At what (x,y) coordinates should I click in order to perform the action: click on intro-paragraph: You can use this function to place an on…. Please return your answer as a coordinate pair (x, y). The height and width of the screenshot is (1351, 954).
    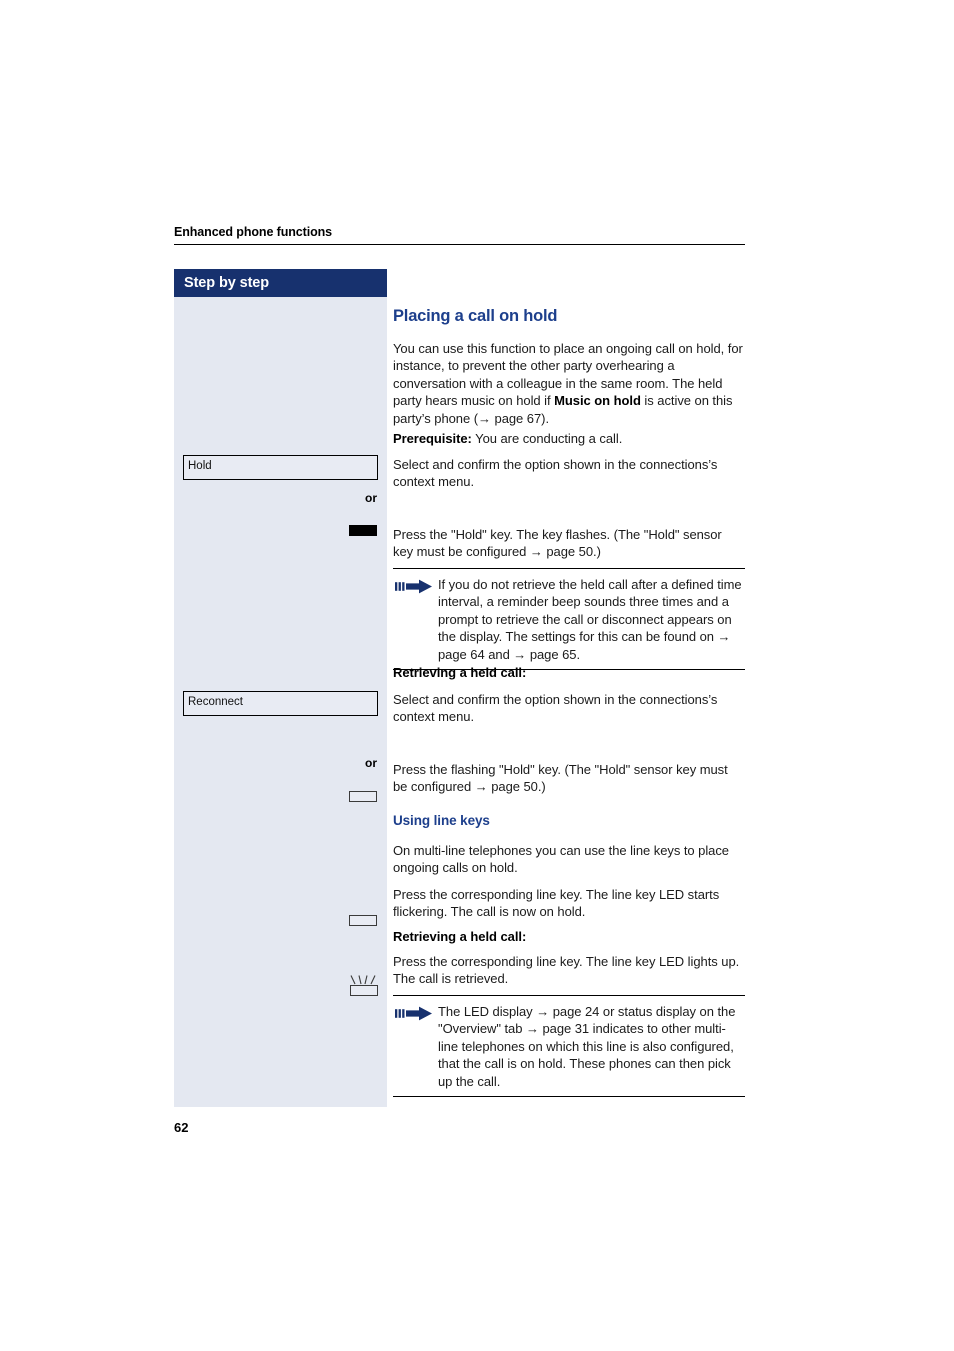
    Looking at the image, I should click on (569, 383).